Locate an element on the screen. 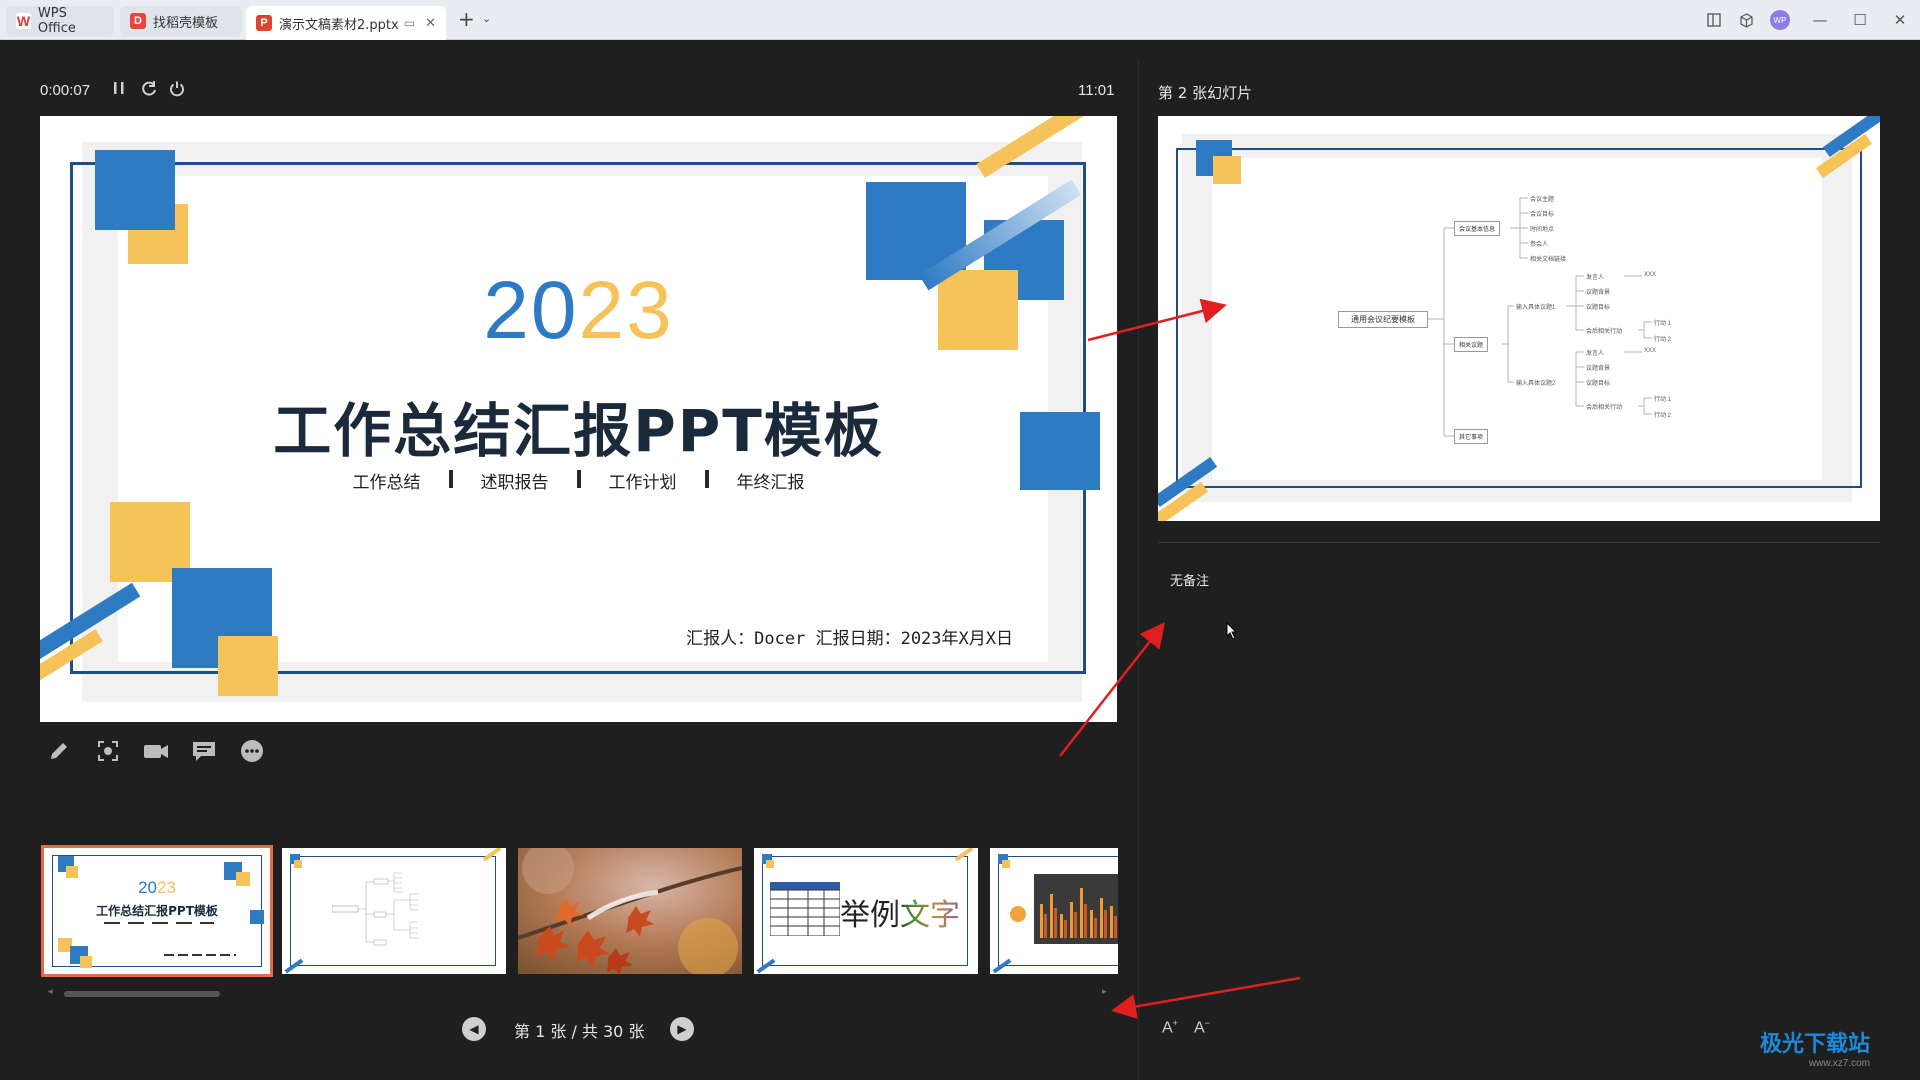 The width and height of the screenshot is (1920, 1080). maximize-button: ☐ is located at coordinates (1860, 20).